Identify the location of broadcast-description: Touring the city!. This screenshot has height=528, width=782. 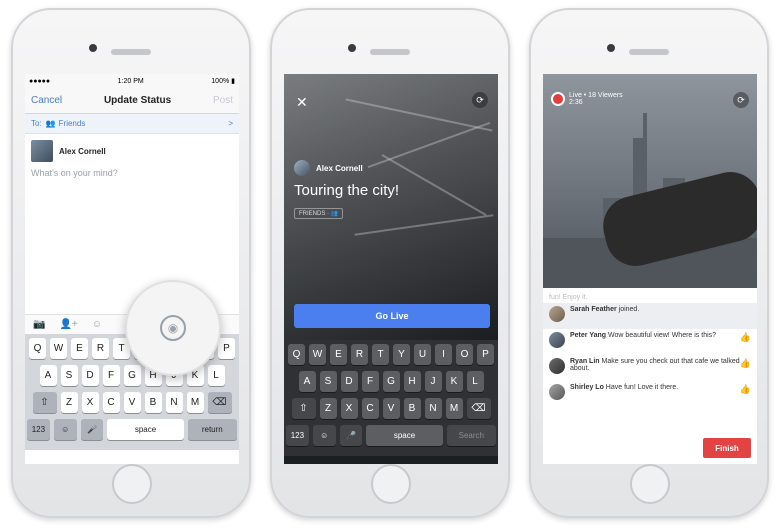
(346, 190).